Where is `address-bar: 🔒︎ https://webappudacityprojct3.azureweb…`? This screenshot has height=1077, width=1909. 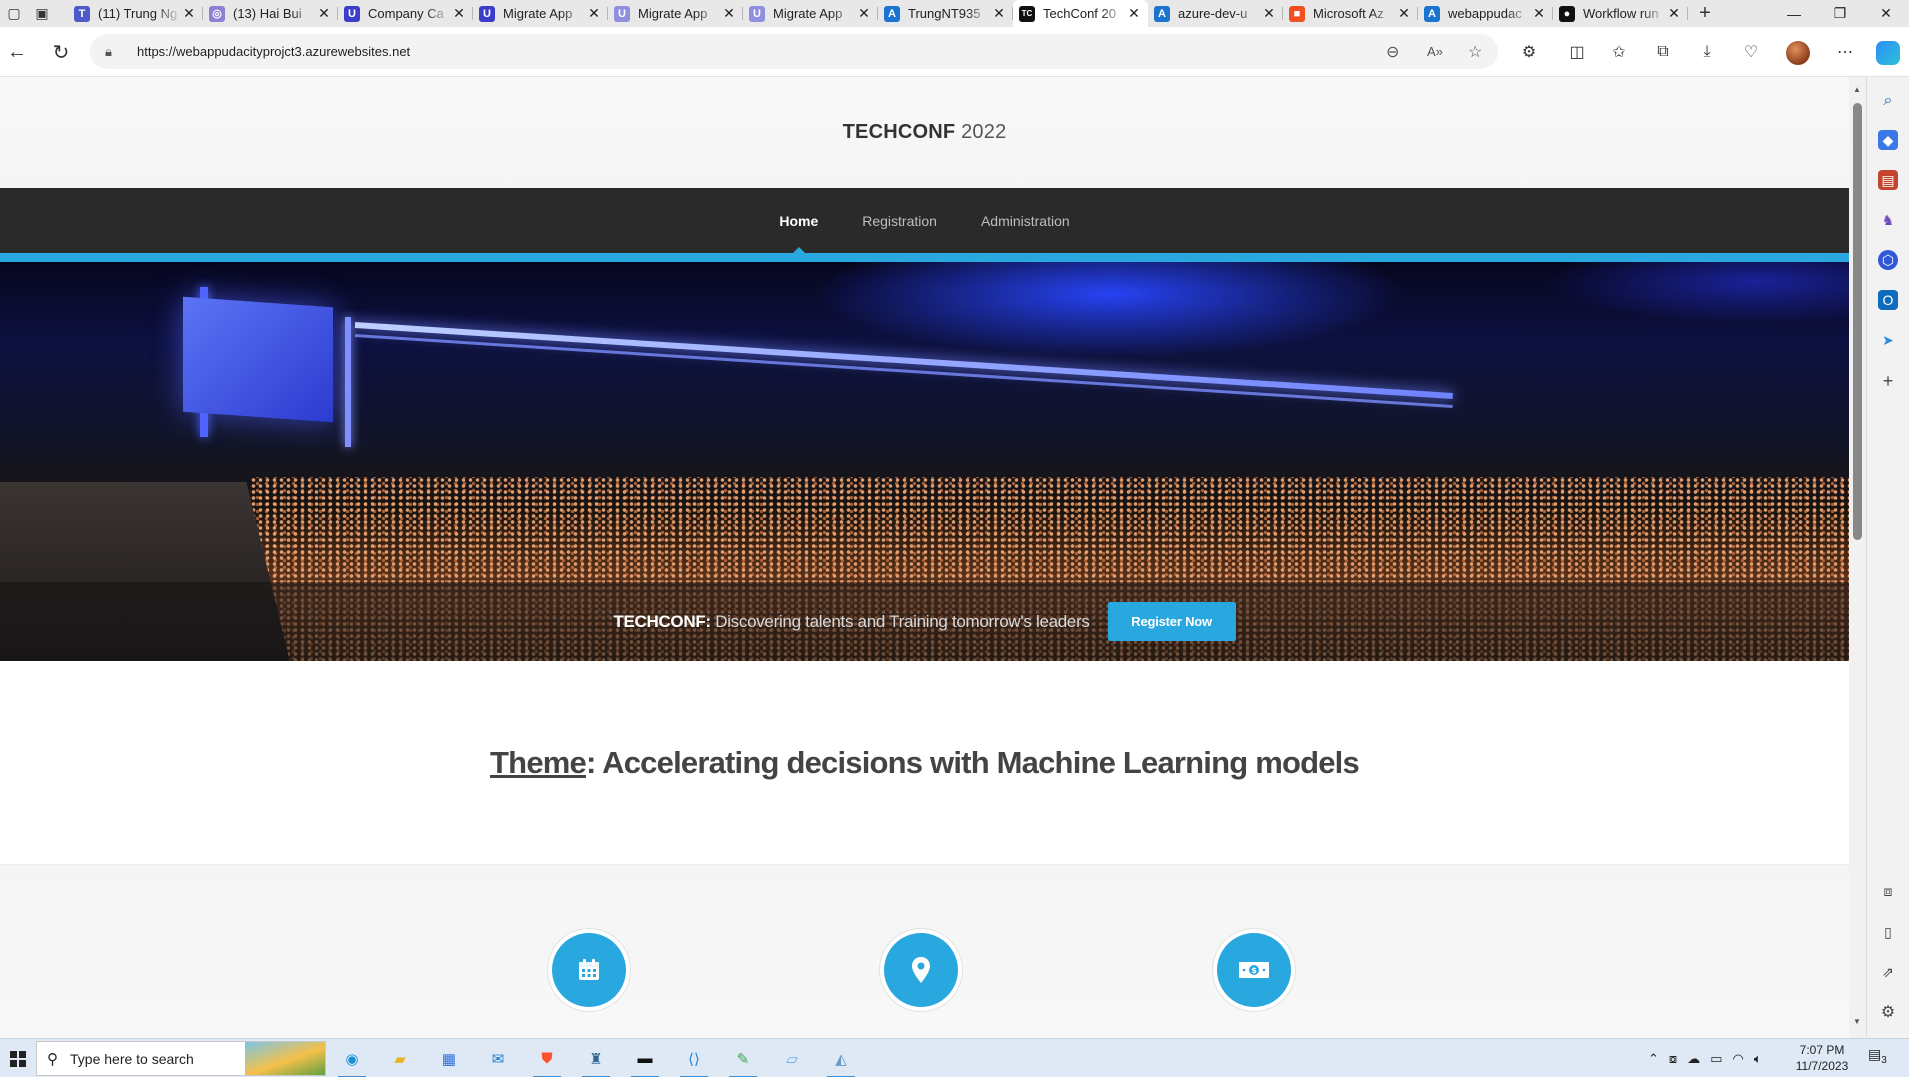 address-bar: 🔒︎ https://webappudacityprojct3.azureweb… is located at coordinates (794, 51).